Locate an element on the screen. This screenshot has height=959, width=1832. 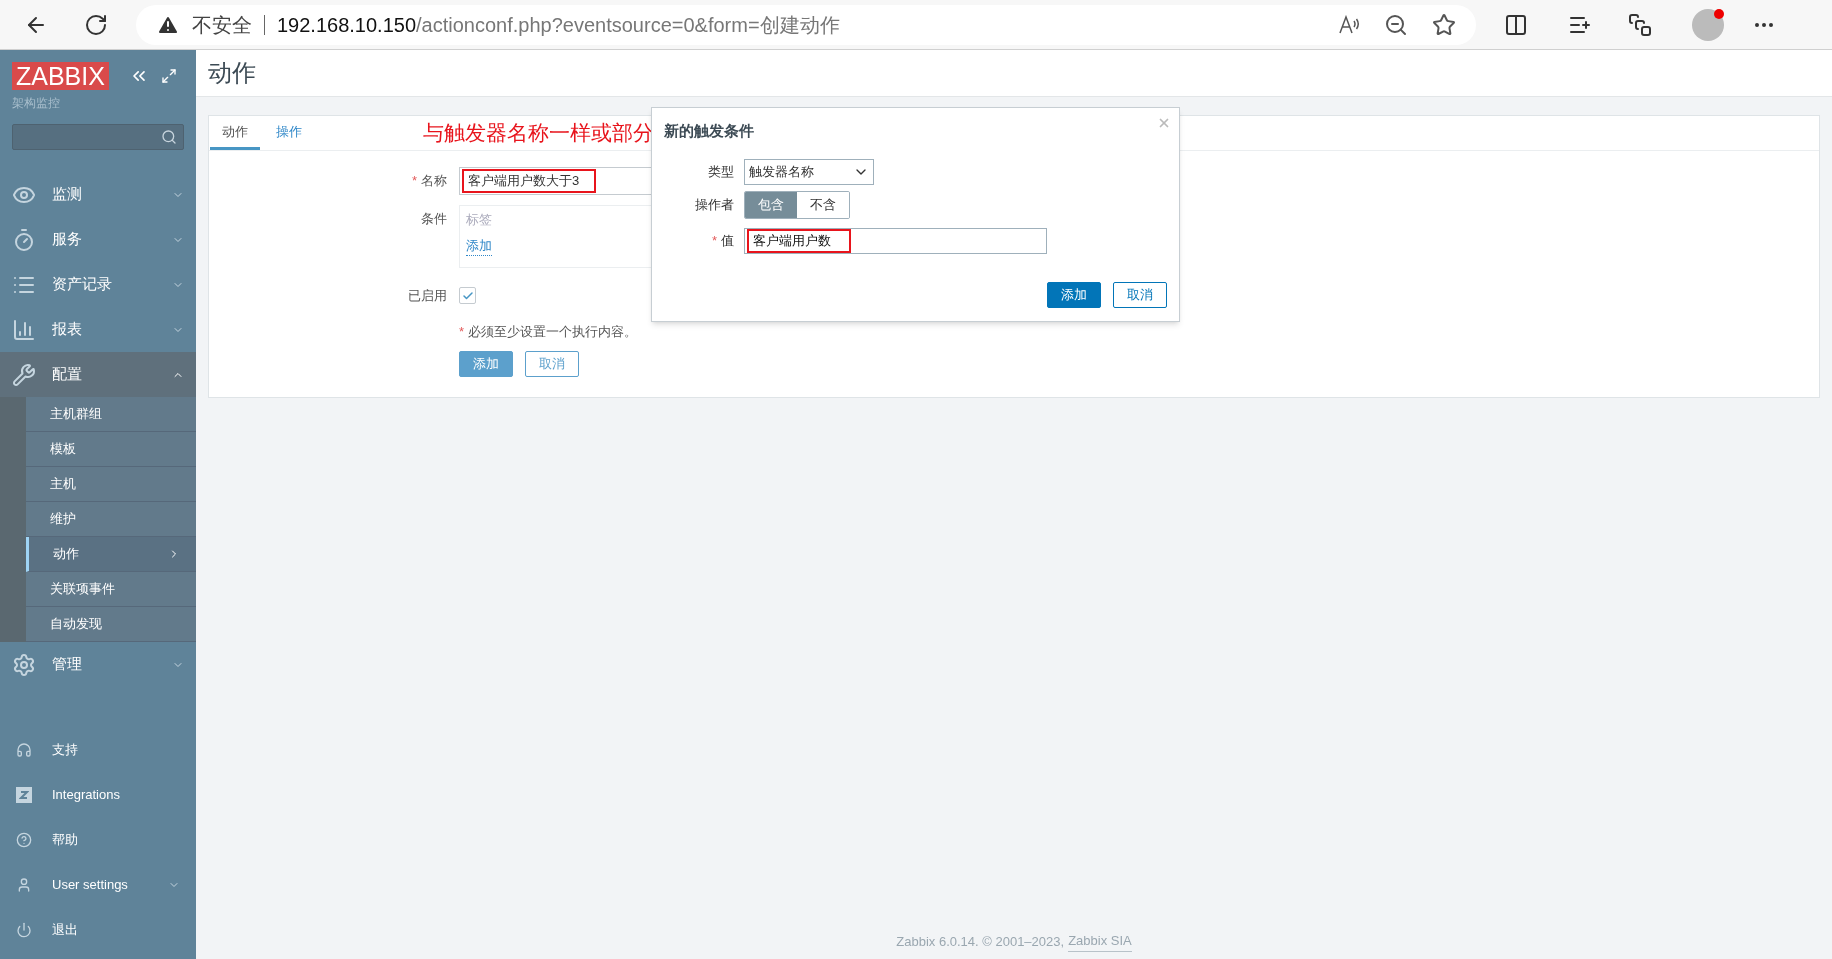
menu-item: 退出 is located at coordinates (98, 929).